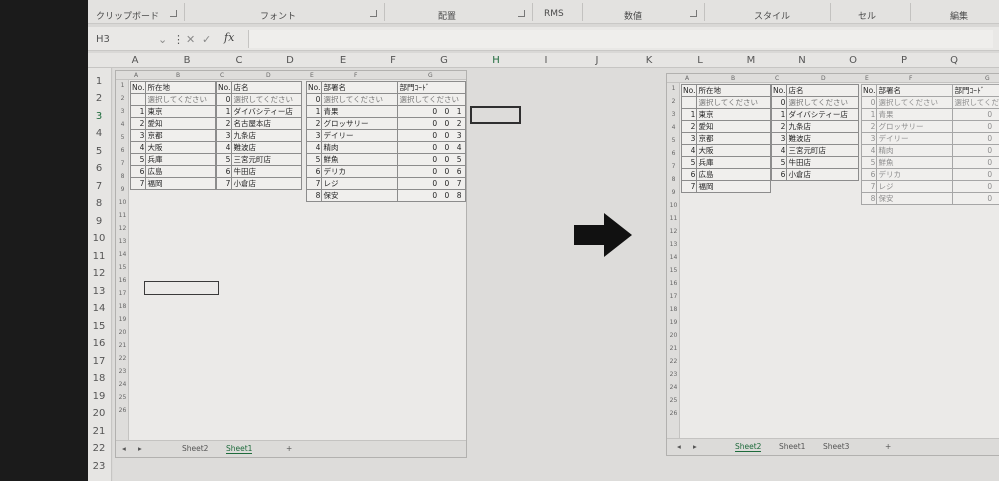  Describe the element at coordinates (689, 126) in the screenshot. I see `cell: 2` at that location.